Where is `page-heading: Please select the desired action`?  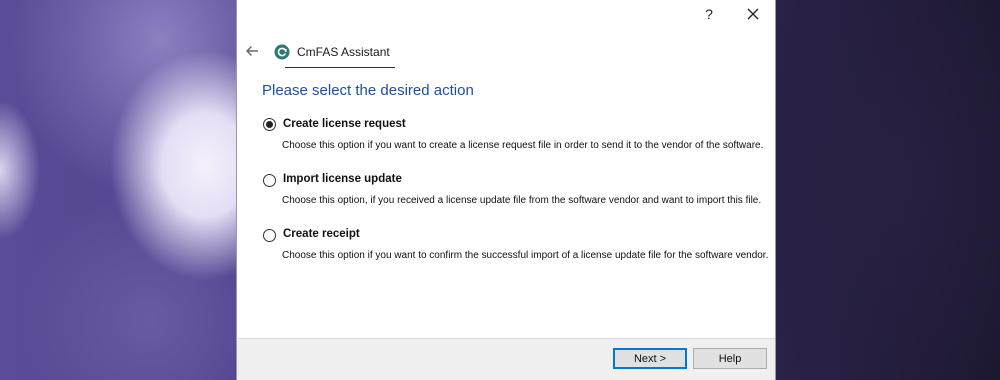
page-heading: Please select the desired action is located at coordinates (368, 90).